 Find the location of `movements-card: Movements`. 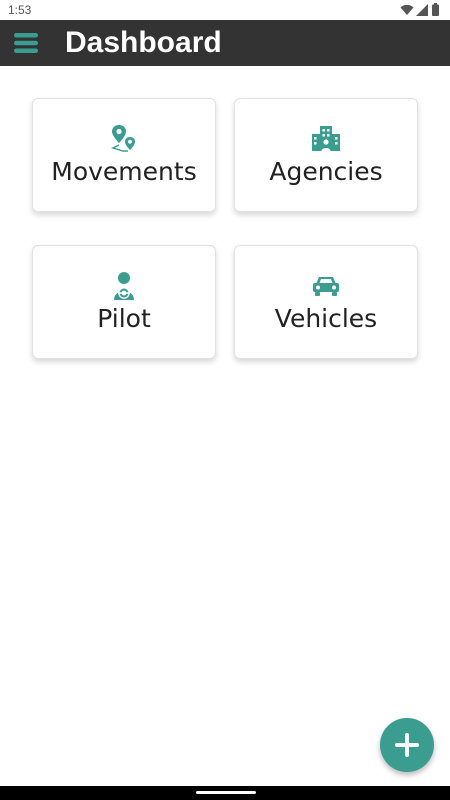

movements-card: Movements is located at coordinates (124, 155).